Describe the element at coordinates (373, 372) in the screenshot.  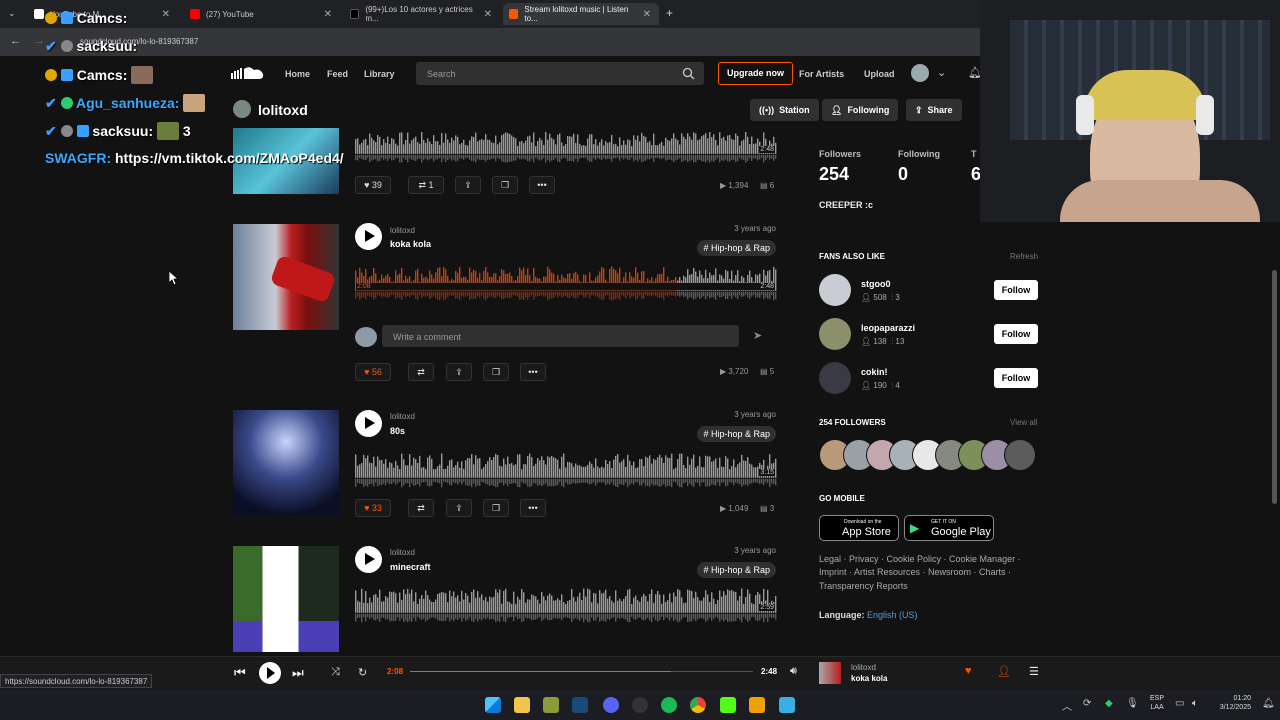
I see `like-button: ♥ 56` at that location.